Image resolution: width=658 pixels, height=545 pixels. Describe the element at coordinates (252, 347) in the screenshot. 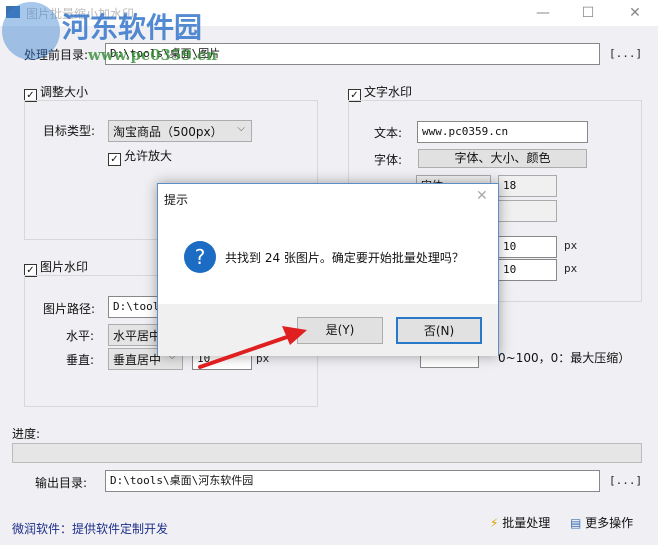

I see `red-arrow-annotation` at that location.